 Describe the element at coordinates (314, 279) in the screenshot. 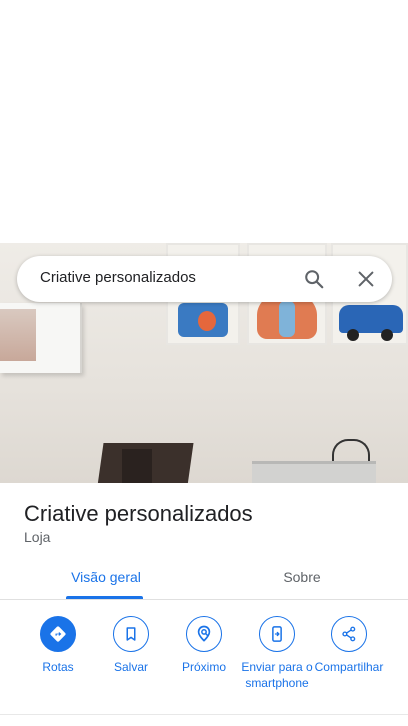

I see `search-icon` at that location.